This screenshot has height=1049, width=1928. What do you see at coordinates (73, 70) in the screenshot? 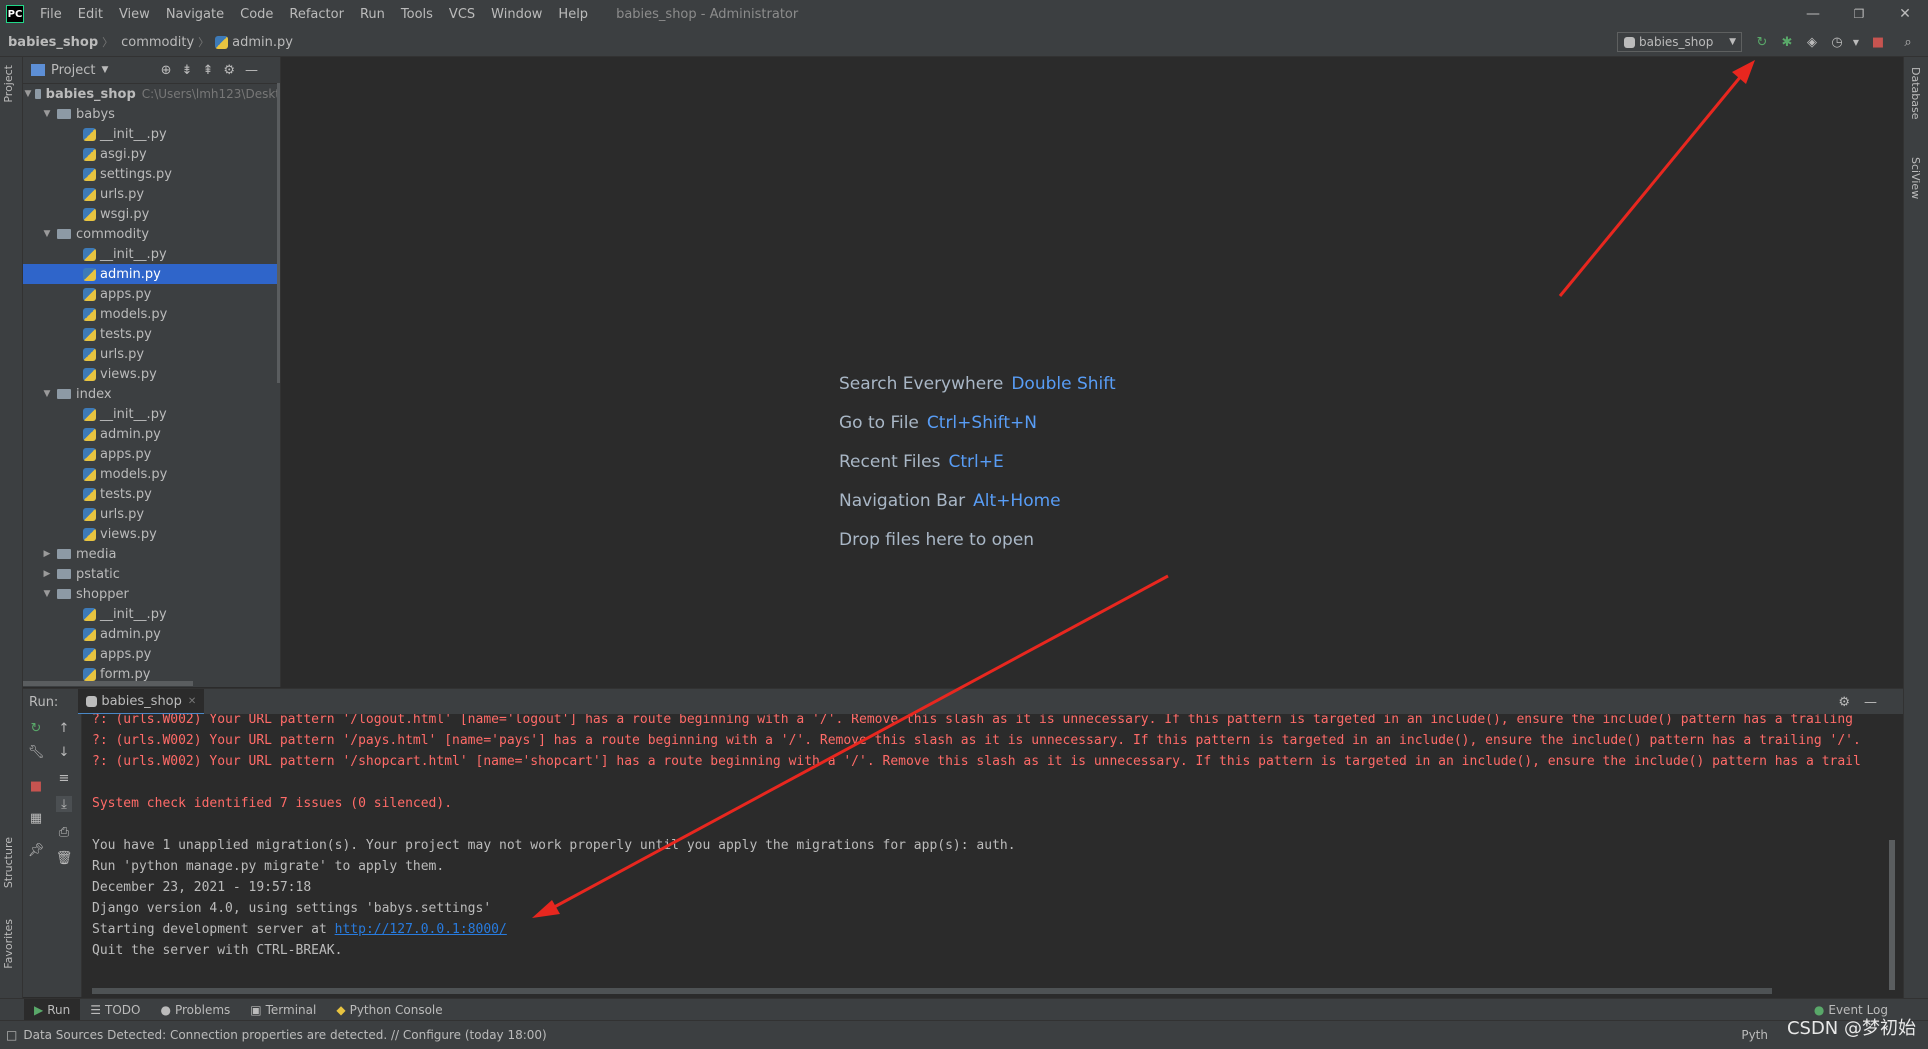
I see `project-view-select: Project` at bounding box center [73, 70].